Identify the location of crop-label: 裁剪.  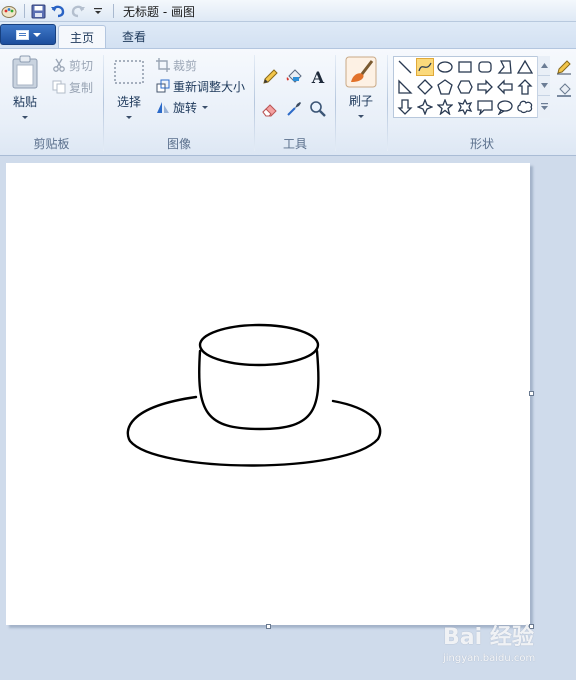
(185, 65).